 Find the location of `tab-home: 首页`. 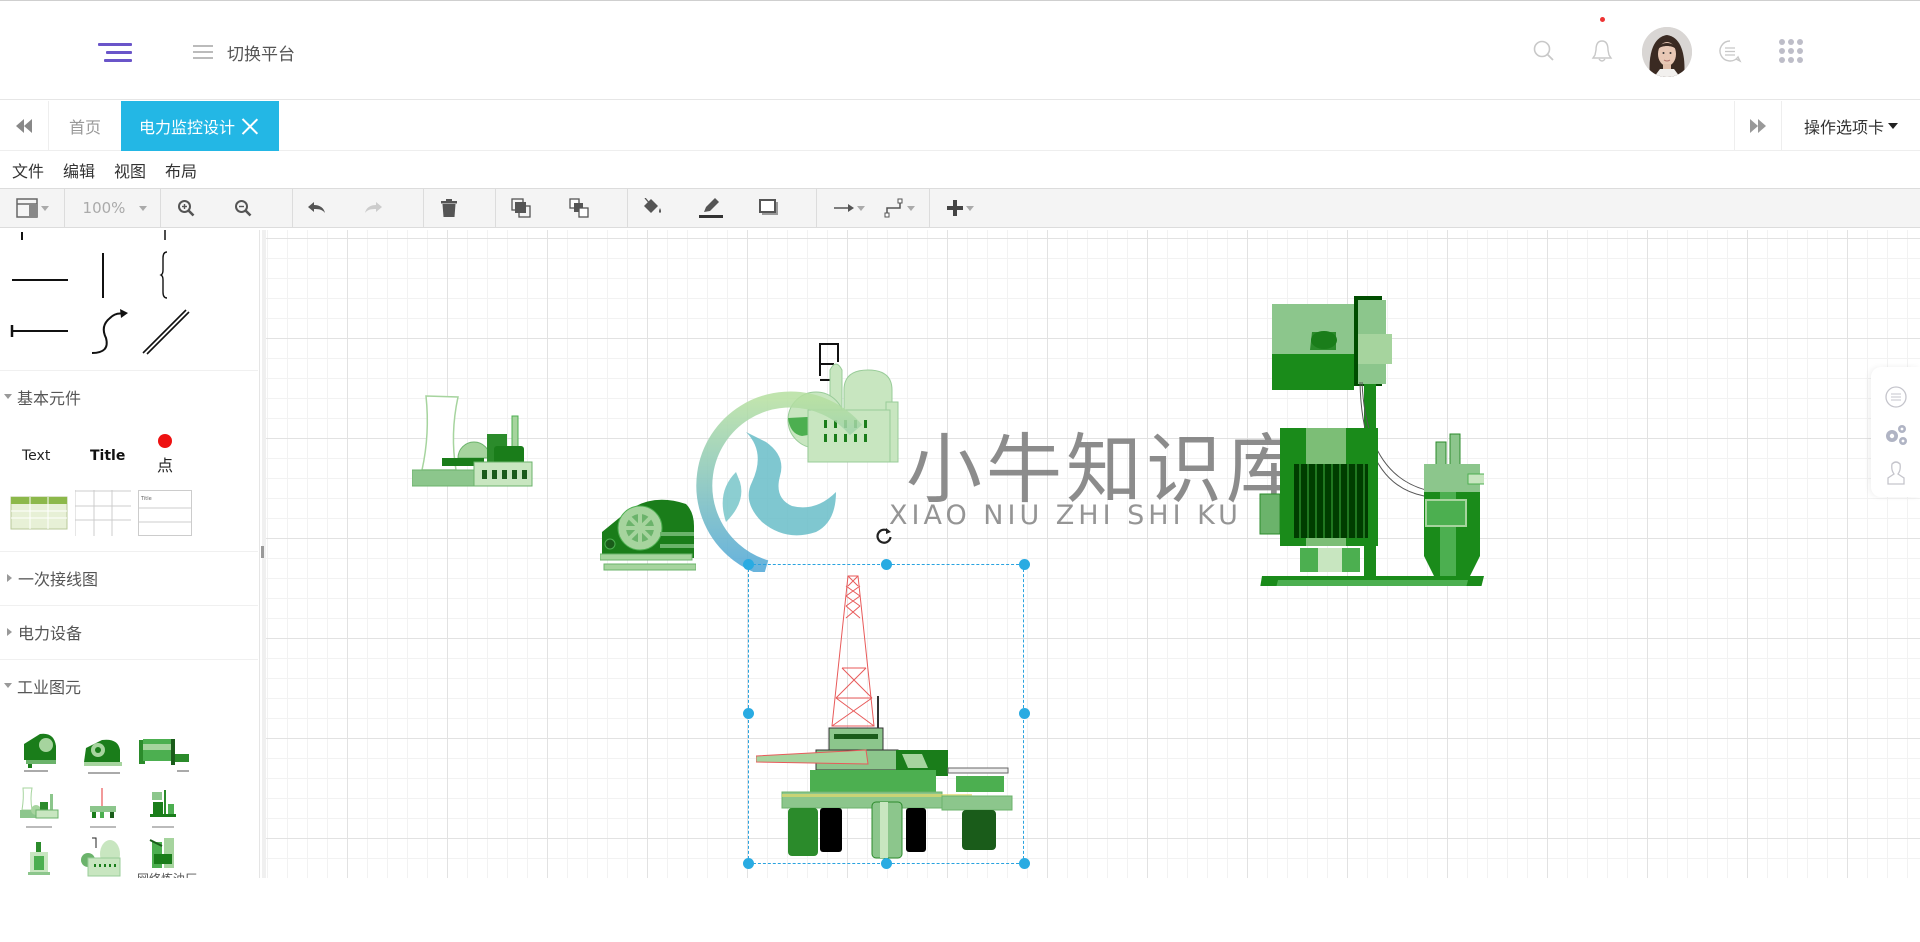

tab-home: 首页 is located at coordinates (85, 126).